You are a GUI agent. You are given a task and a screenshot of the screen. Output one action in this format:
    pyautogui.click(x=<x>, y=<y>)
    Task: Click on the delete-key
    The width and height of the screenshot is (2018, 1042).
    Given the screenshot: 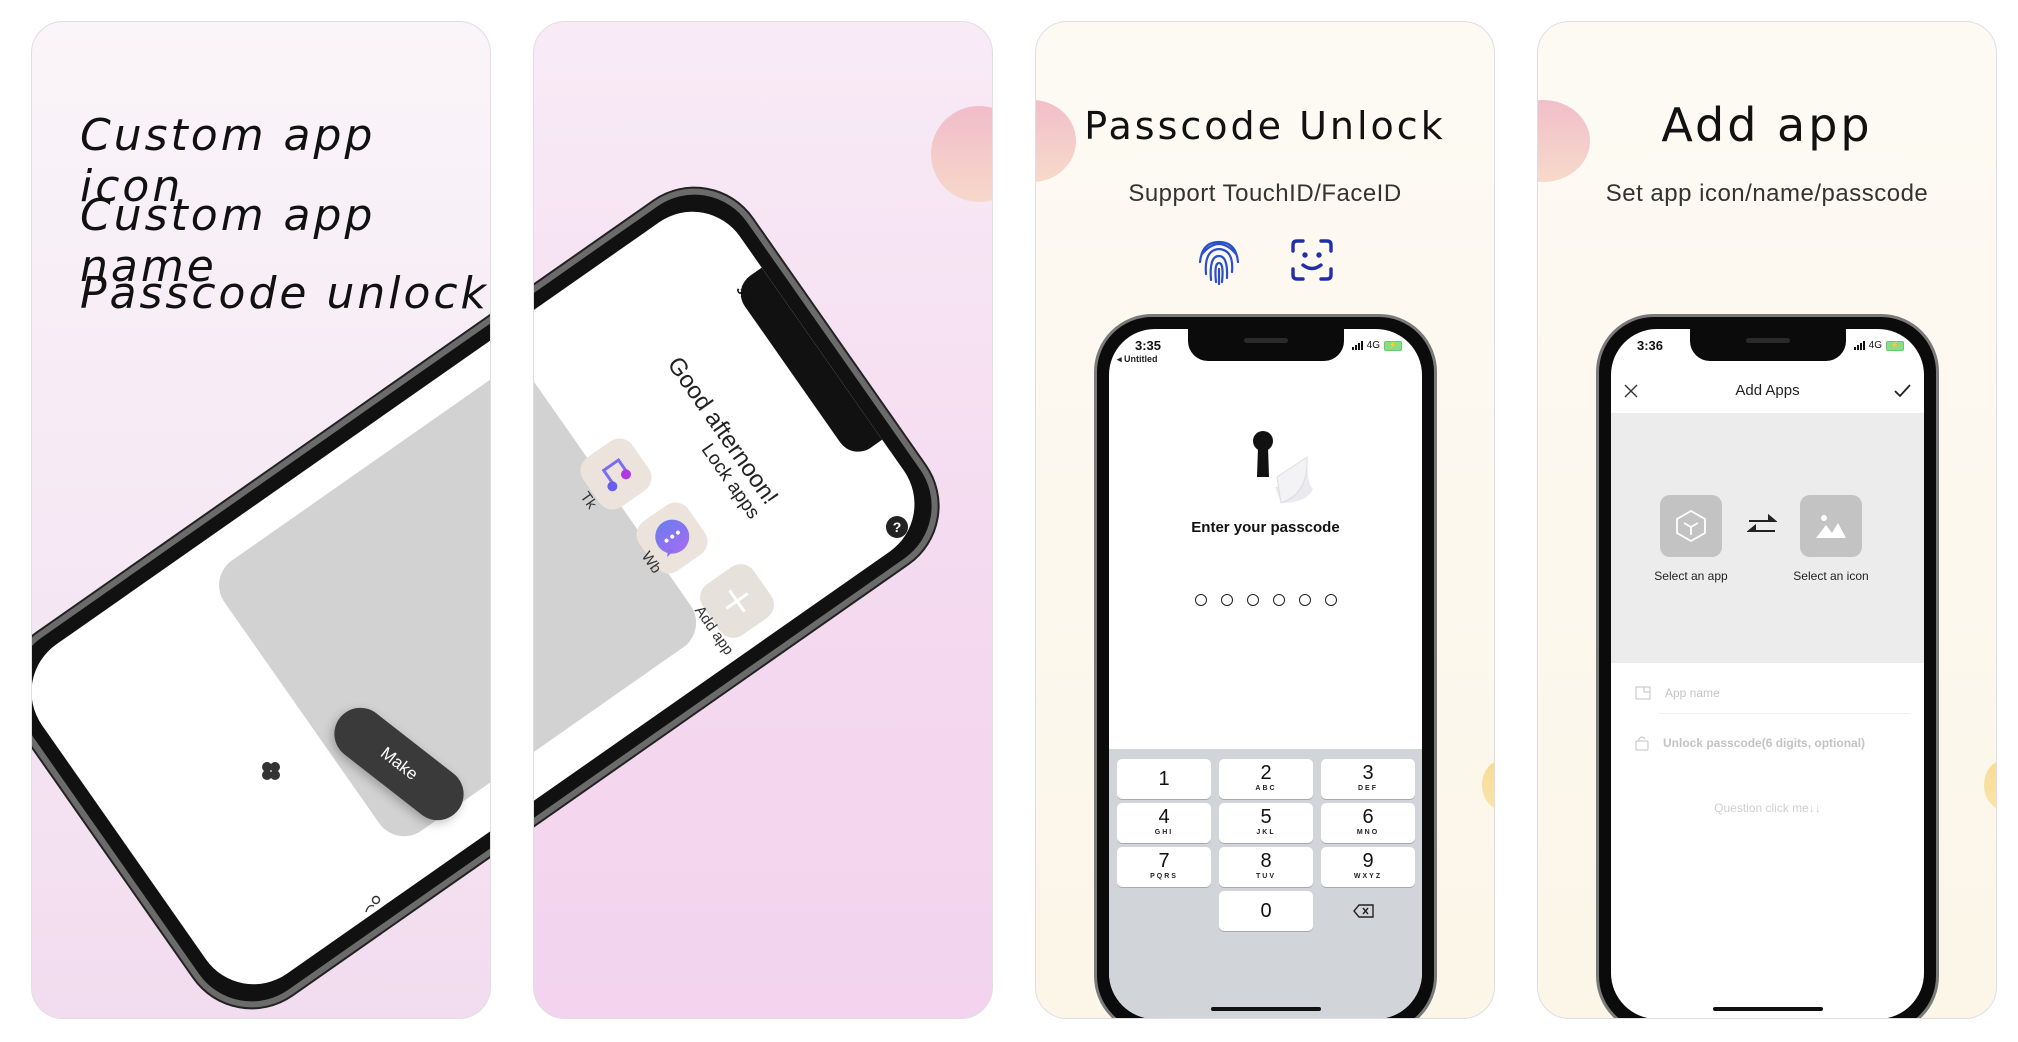 What is the action you would take?
    pyautogui.click(x=1364, y=911)
    